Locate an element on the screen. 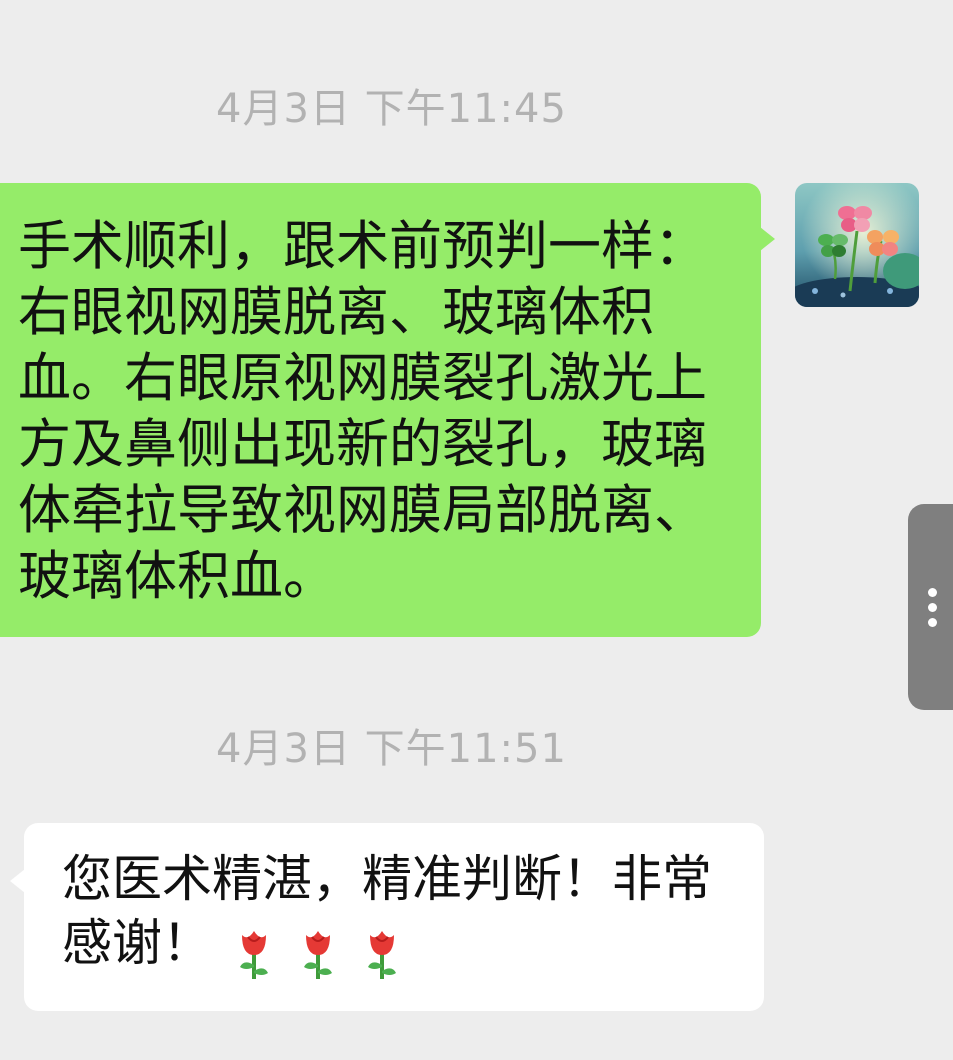 Image resolution: width=953 pixels, height=1060 pixels. avatar-image is located at coordinates (857, 245).